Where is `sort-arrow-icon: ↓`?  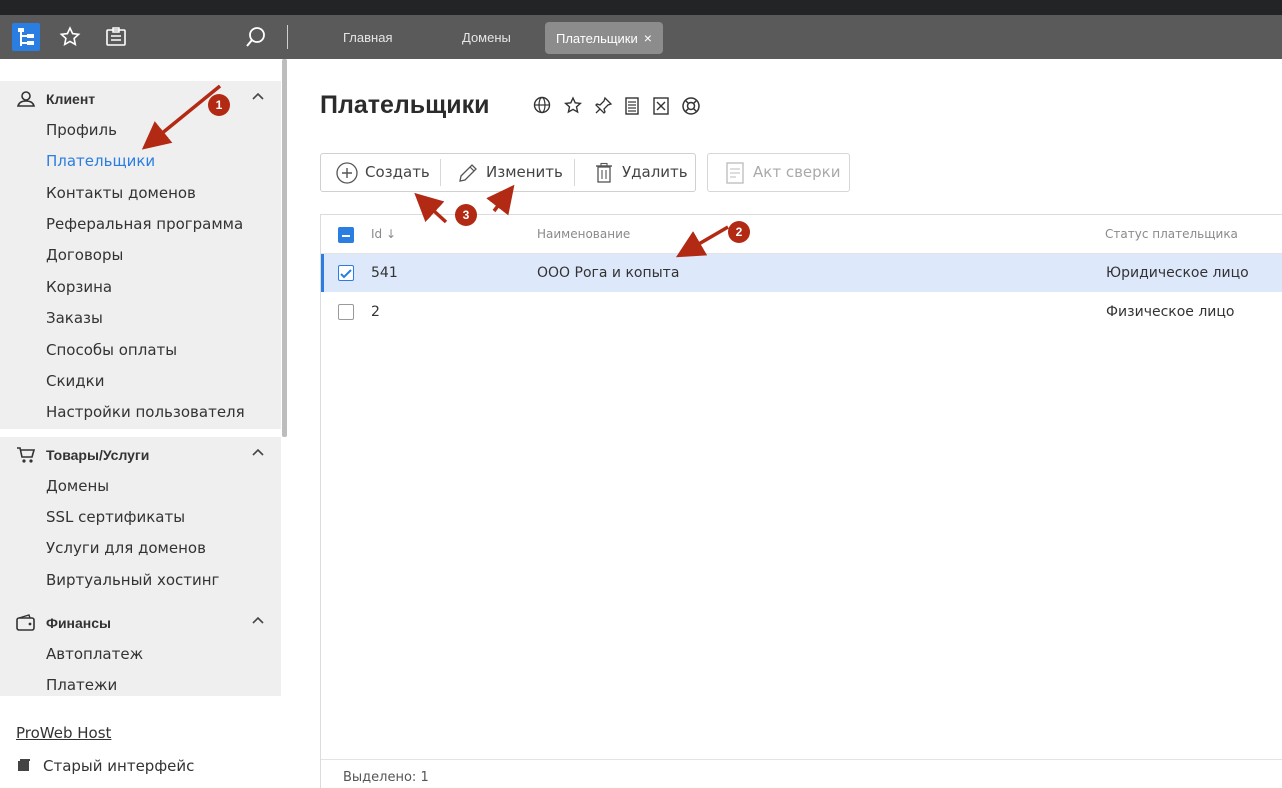 sort-arrow-icon: ↓ is located at coordinates (391, 234).